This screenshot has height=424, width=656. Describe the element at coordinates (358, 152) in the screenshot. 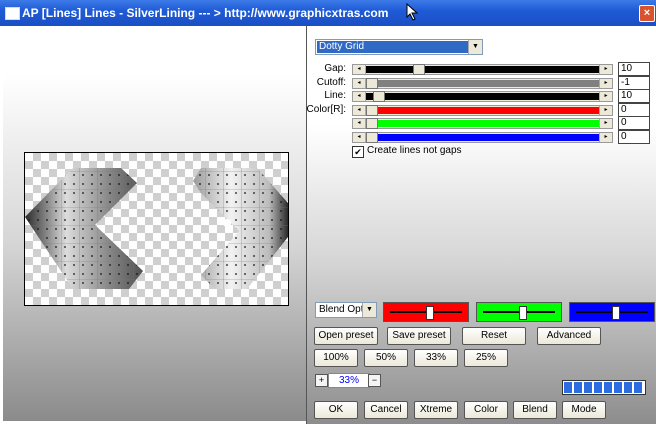

I see `create-lines-checkbox: ✔` at that location.